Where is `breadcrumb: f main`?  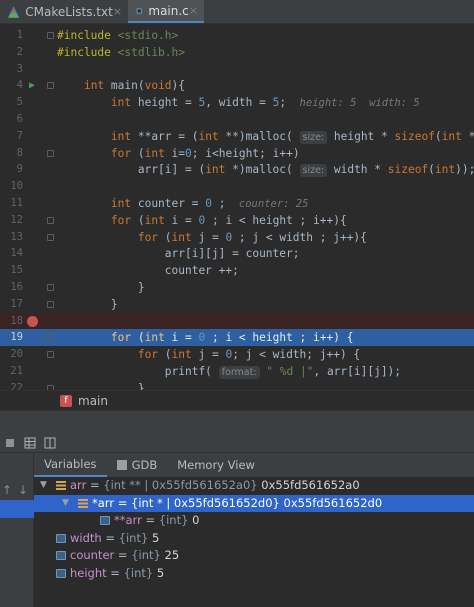
breadcrumb: f main is located at coordinates (237, 400).